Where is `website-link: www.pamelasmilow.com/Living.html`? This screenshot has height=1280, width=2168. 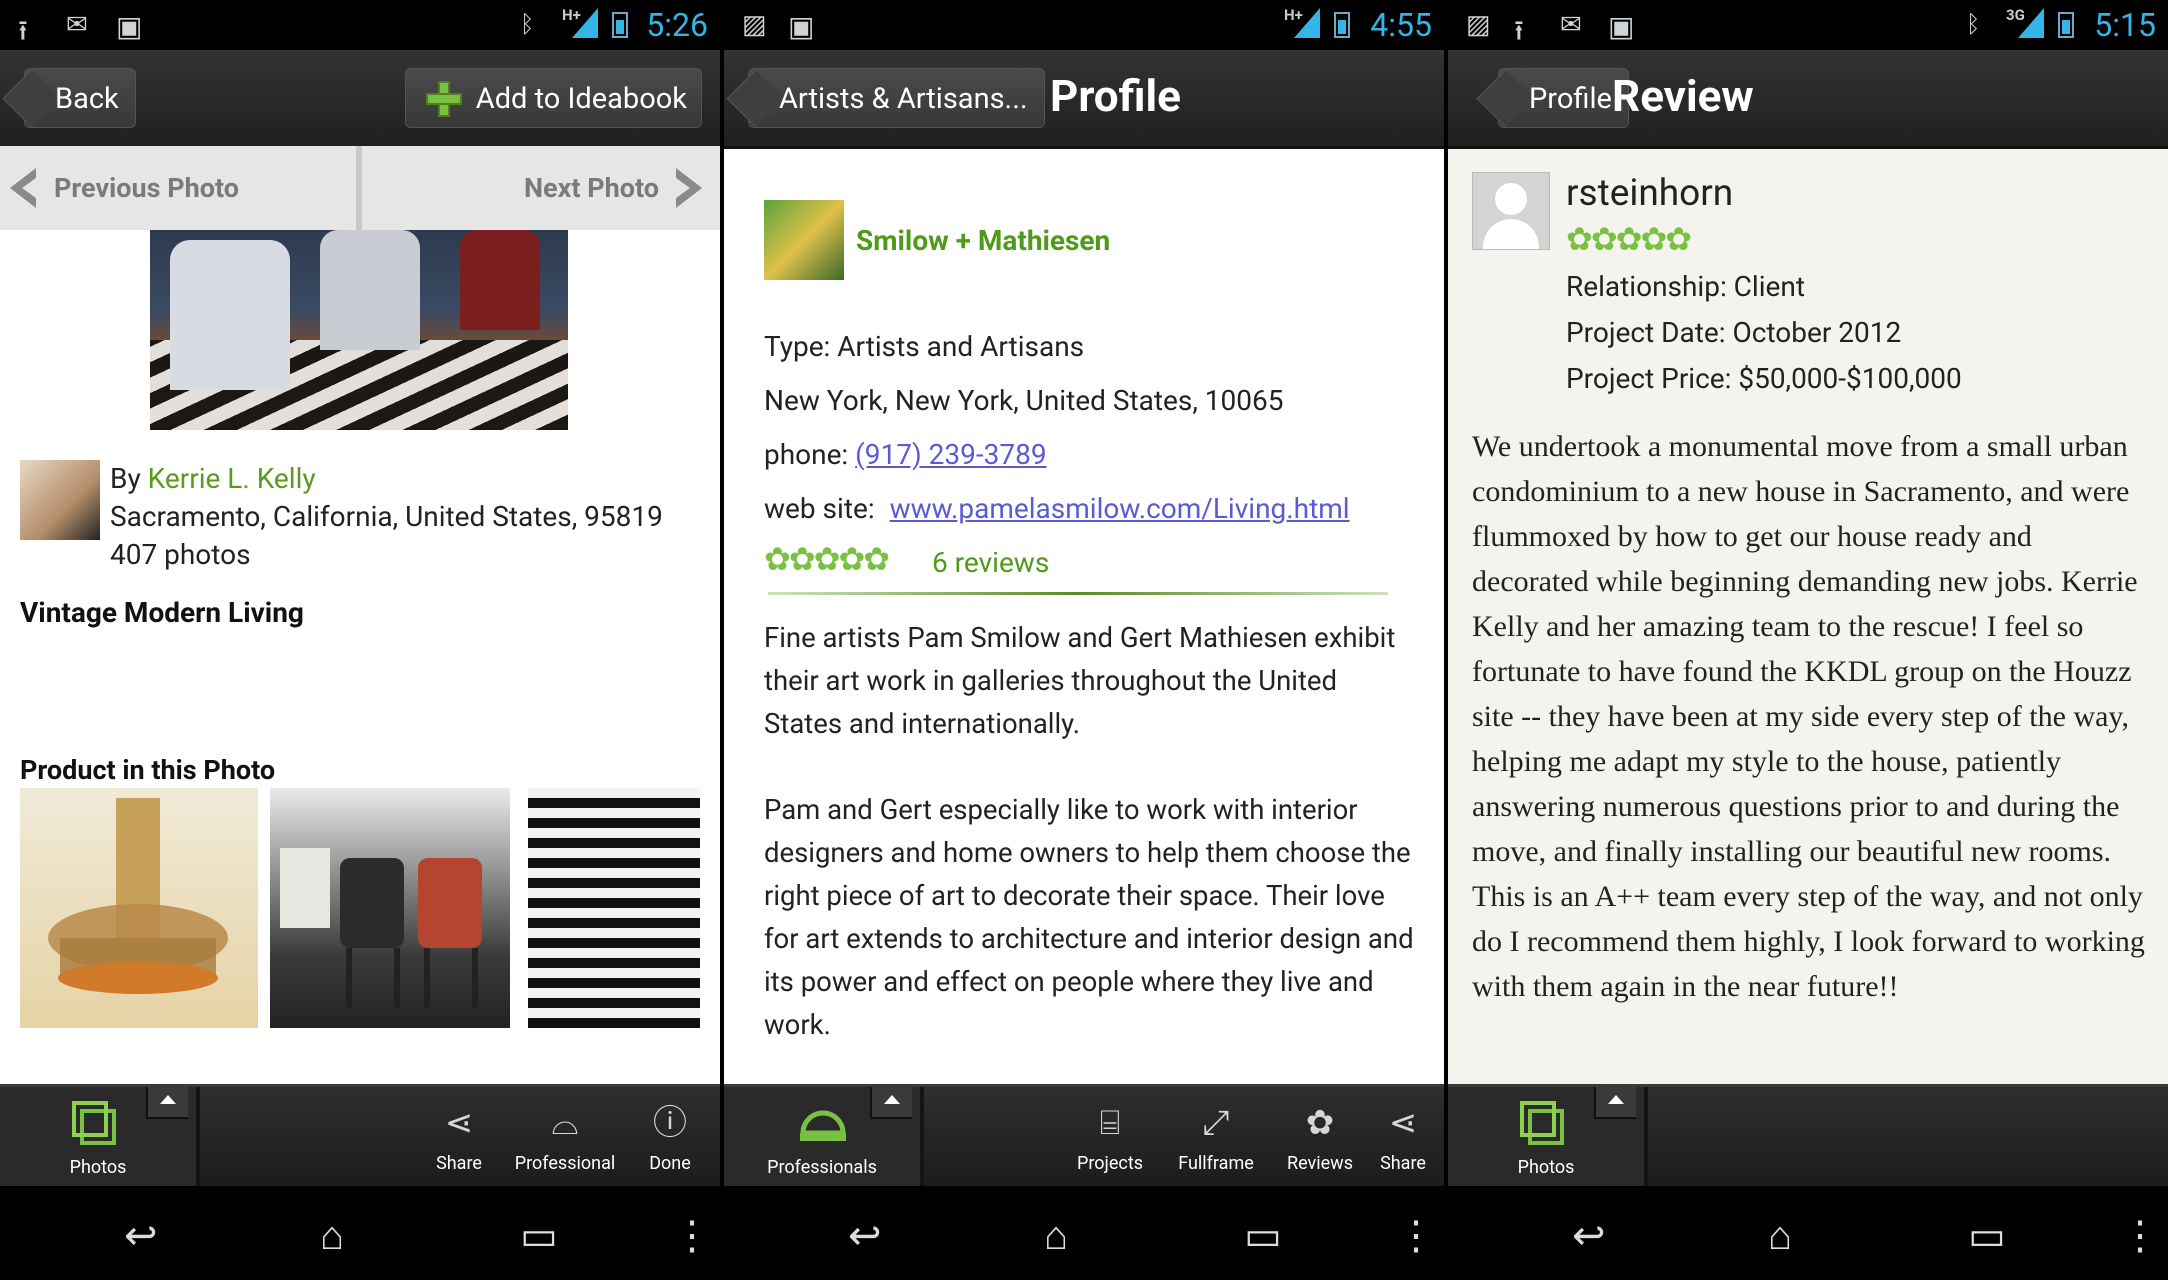
website-link: www.pamelasmilow.com/Living.html is located at coordinates (1120, 508).